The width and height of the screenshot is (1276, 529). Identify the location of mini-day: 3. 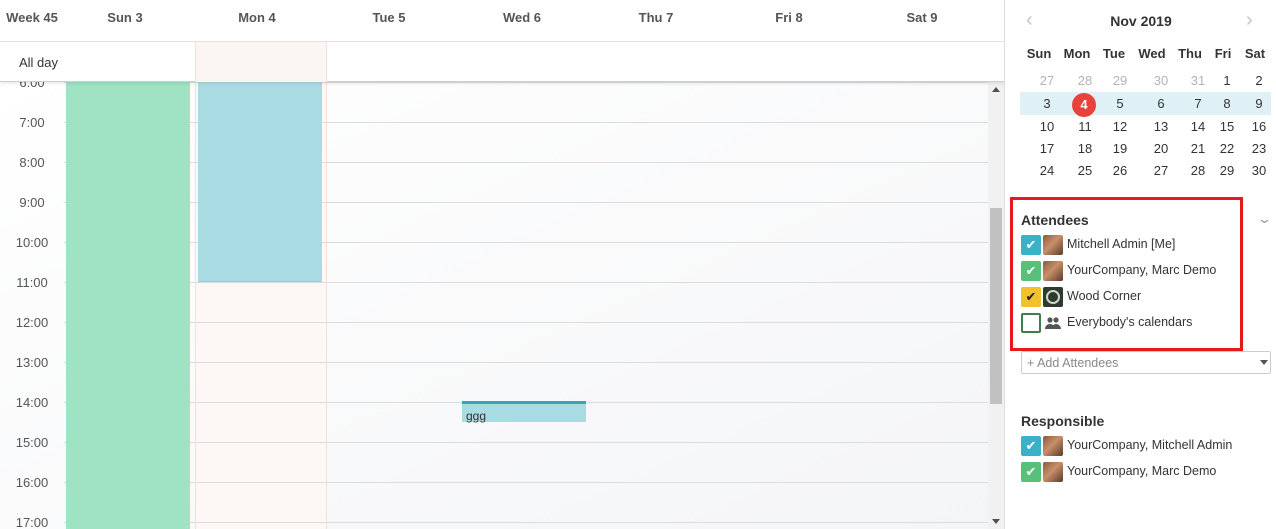
(1047, 104).